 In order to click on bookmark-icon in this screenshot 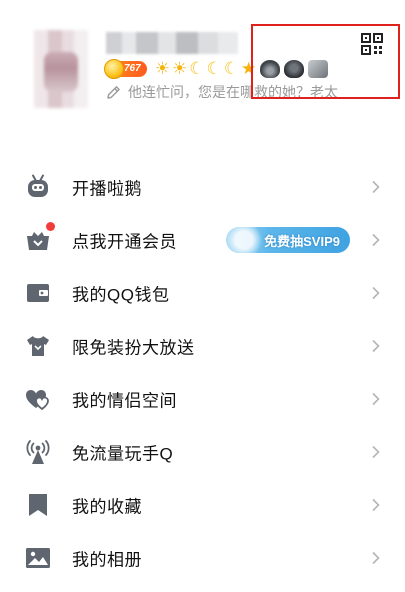, I will do `click(38, 504)`.